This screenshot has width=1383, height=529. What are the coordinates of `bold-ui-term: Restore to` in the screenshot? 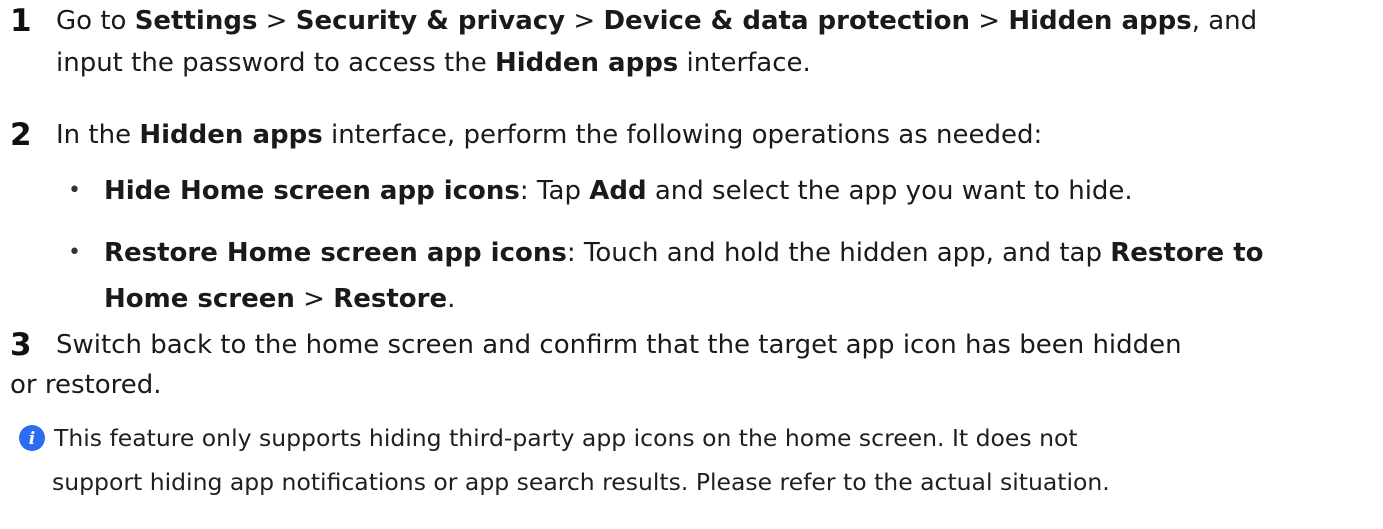 It's located at (1187, 253).